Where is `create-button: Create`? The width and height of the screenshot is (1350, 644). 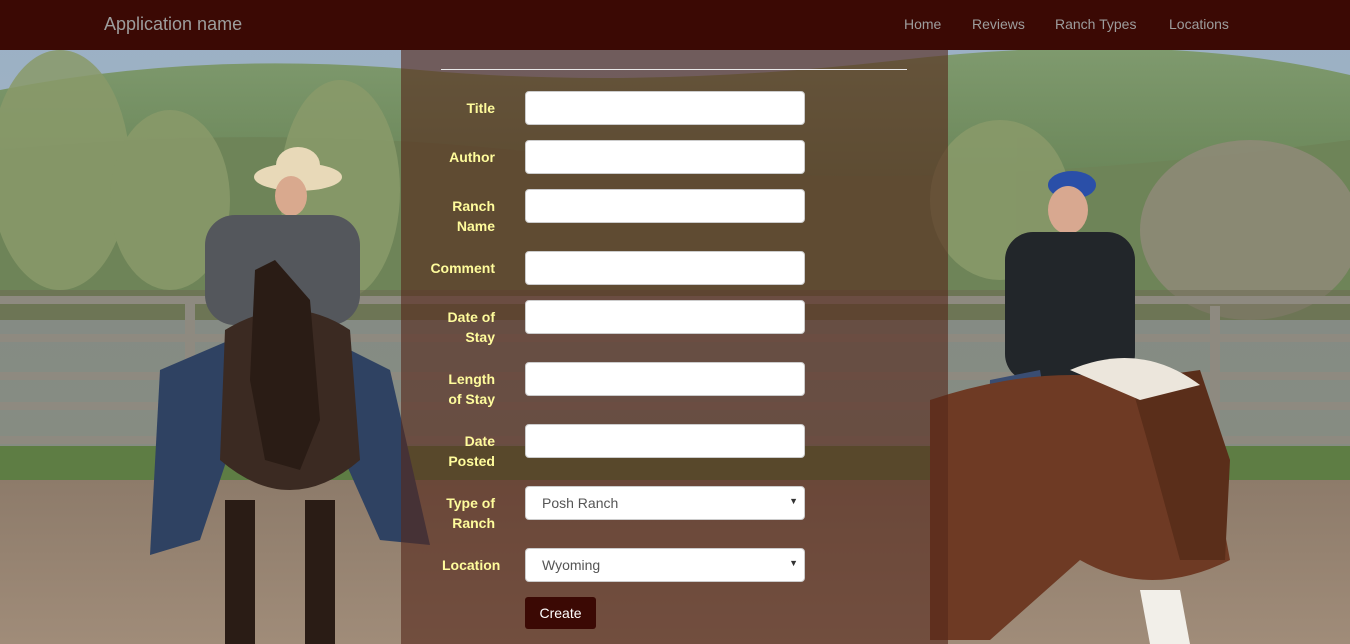
create-button: Create is located at coordinates (560, 613).